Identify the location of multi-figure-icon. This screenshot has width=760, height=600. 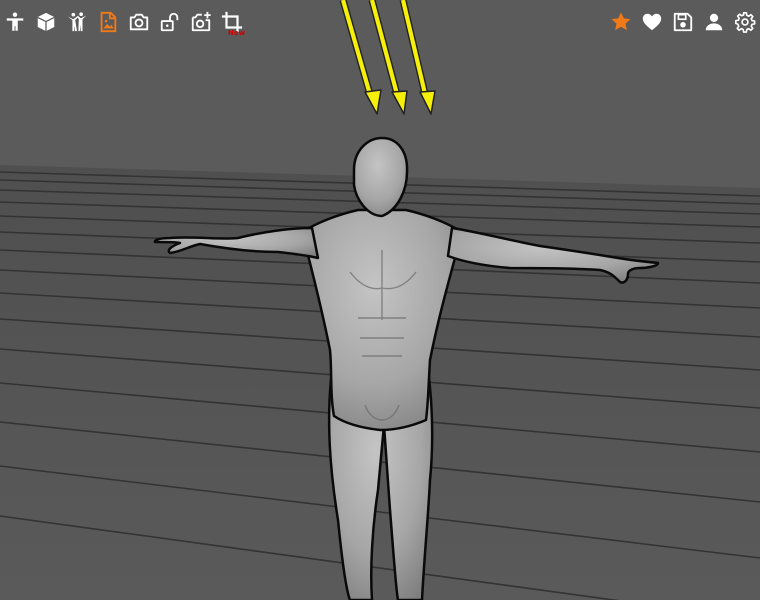
(77, 22).